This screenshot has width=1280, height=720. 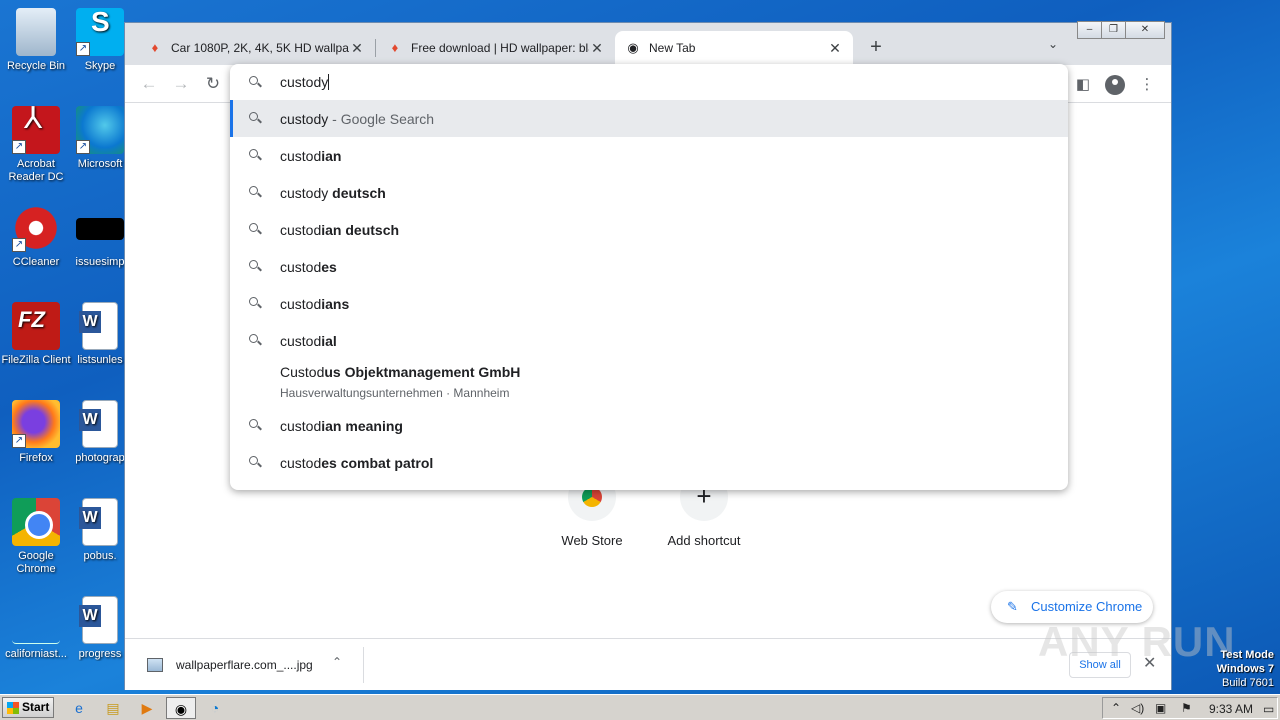 I want to click on suggestion-completion: ian meaning, so click(x=362, y=426).